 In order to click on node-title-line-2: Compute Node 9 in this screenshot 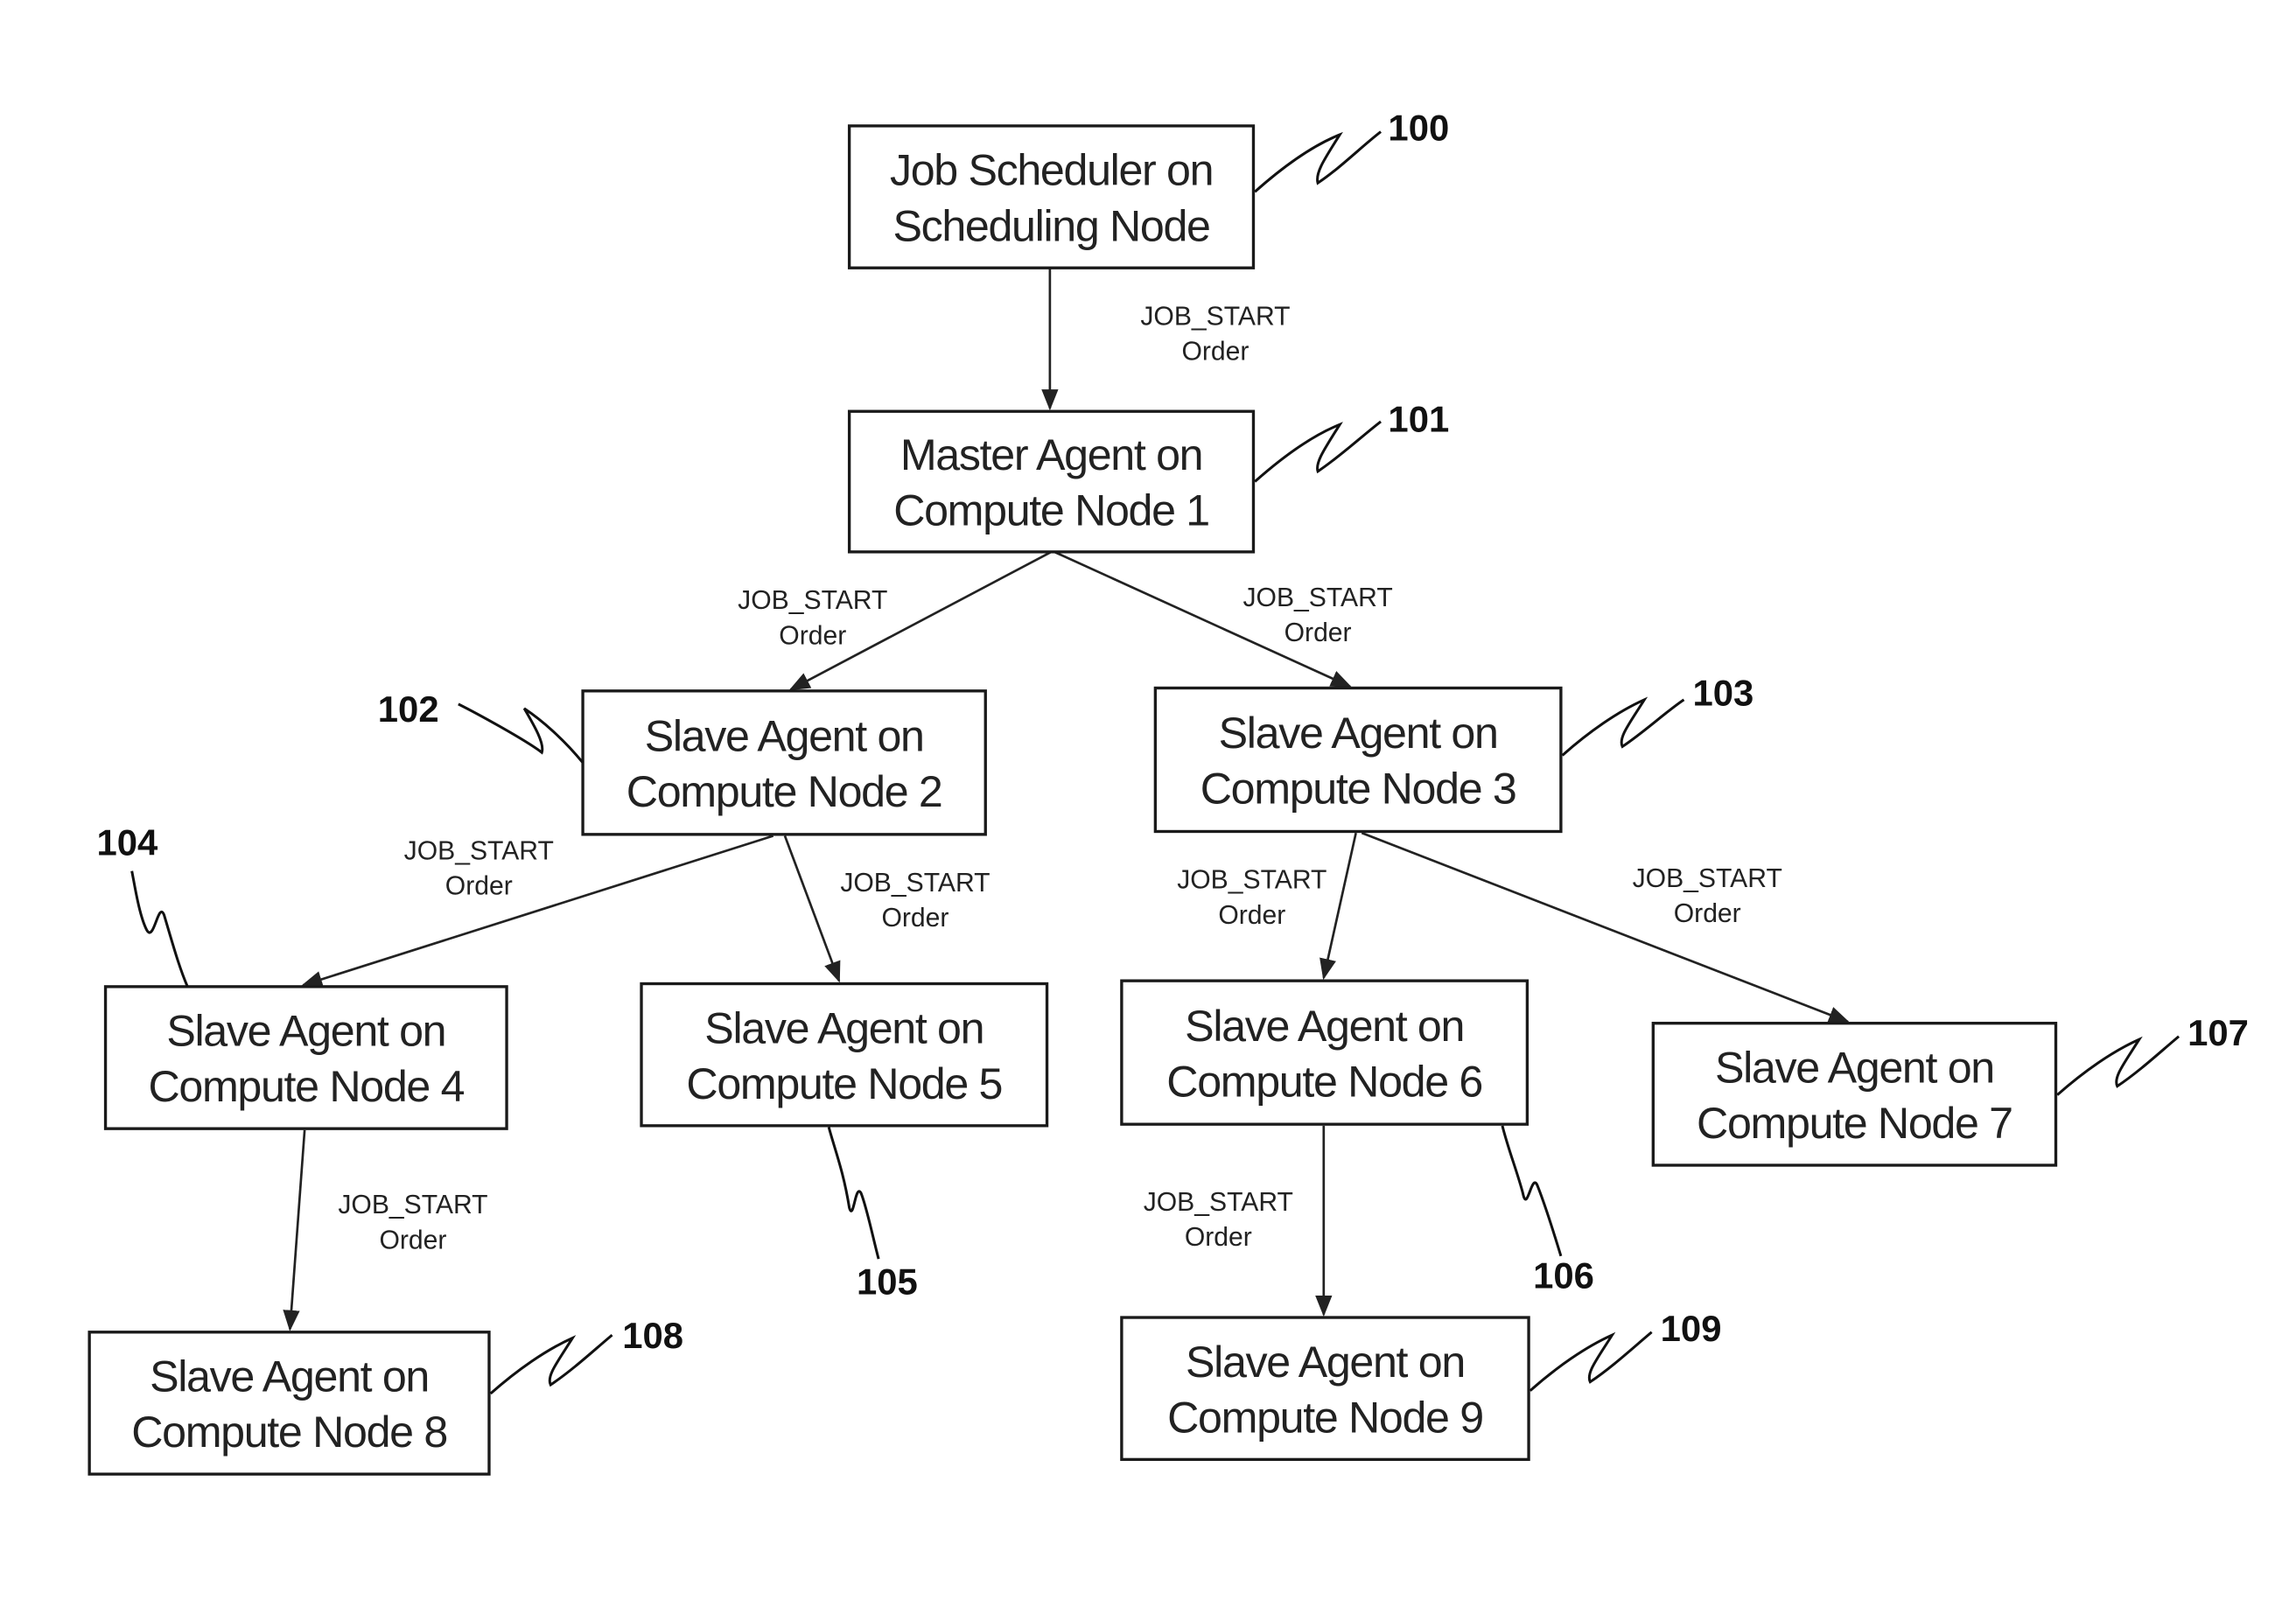, I will do `click(1325, 1417)`.